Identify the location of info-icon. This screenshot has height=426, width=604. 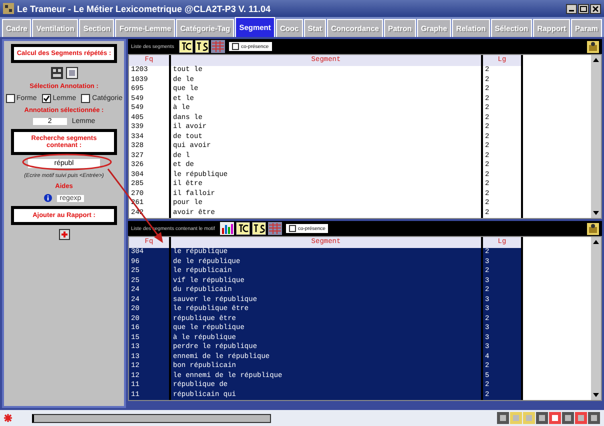
(48, 198).